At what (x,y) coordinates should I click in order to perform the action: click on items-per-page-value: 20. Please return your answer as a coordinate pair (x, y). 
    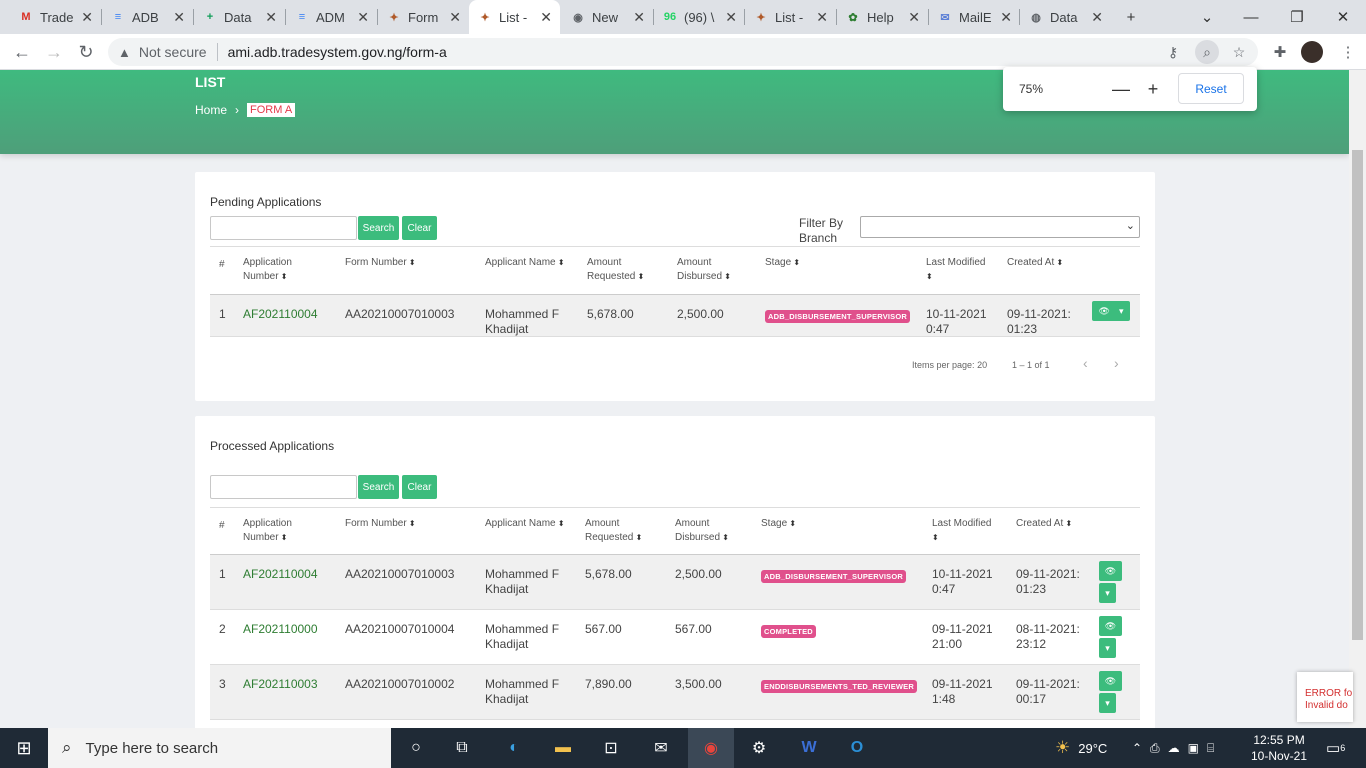
    Looking at the image, I should click on (982, 365).